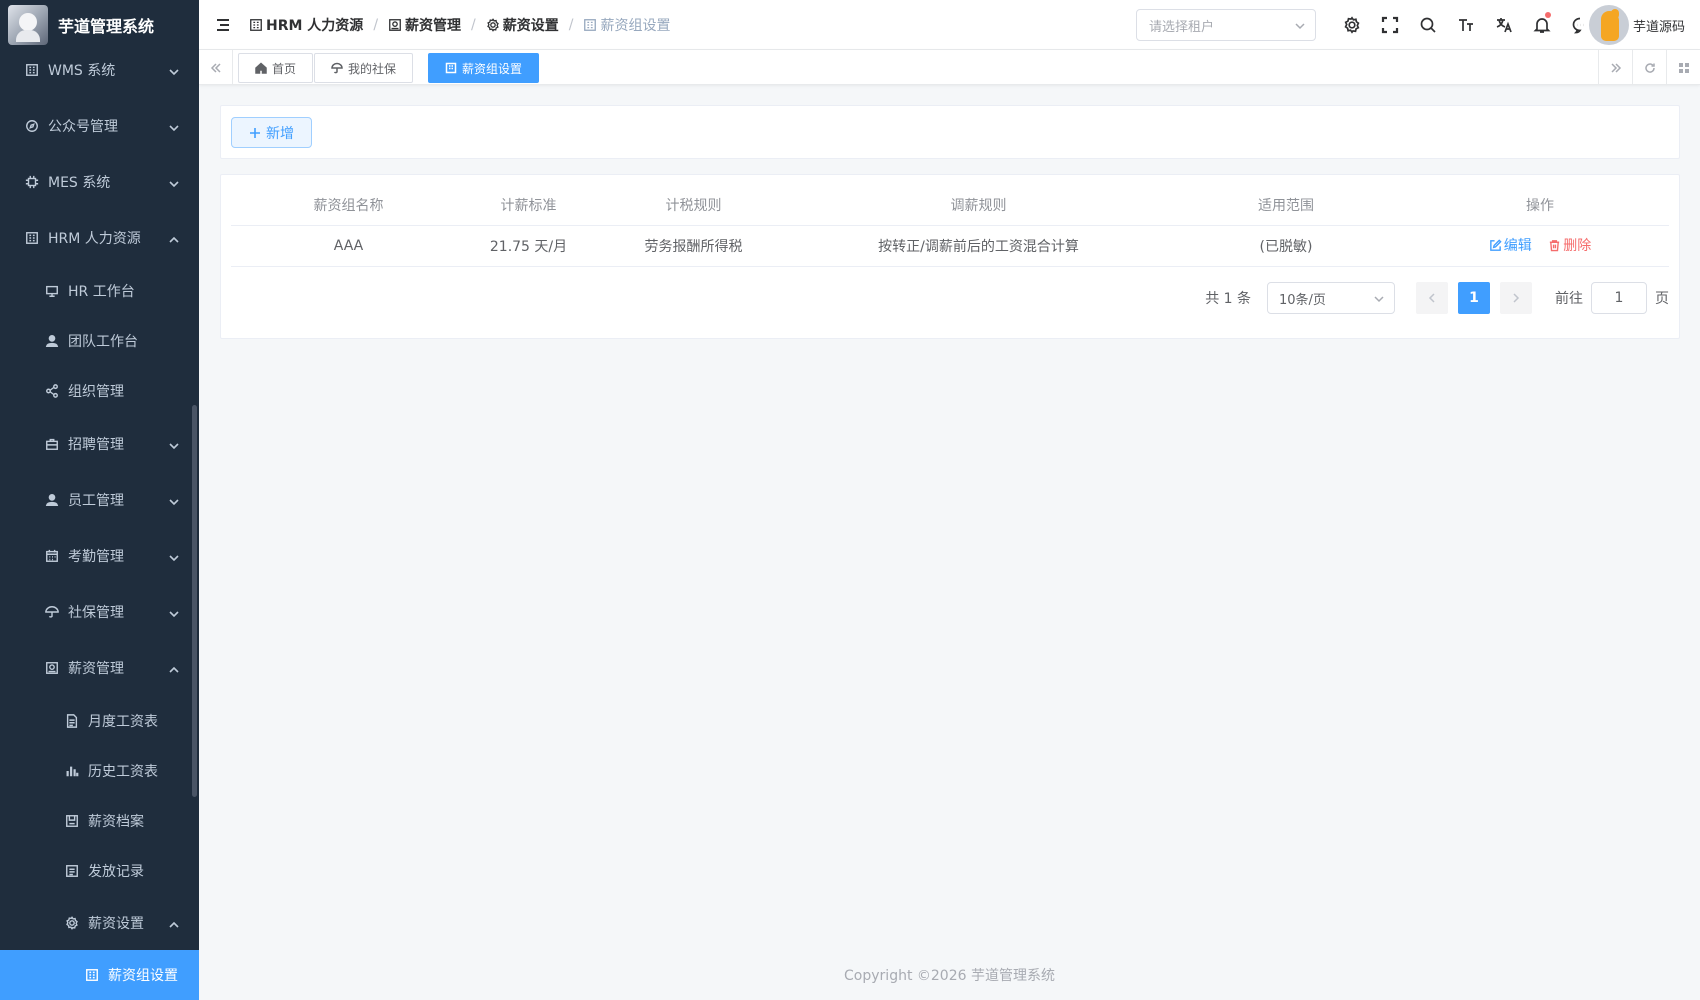 Image resolution: width=1700 pixels, height=1000 pixels. I want to click on fullscreen-icon, so click(1390, 25).